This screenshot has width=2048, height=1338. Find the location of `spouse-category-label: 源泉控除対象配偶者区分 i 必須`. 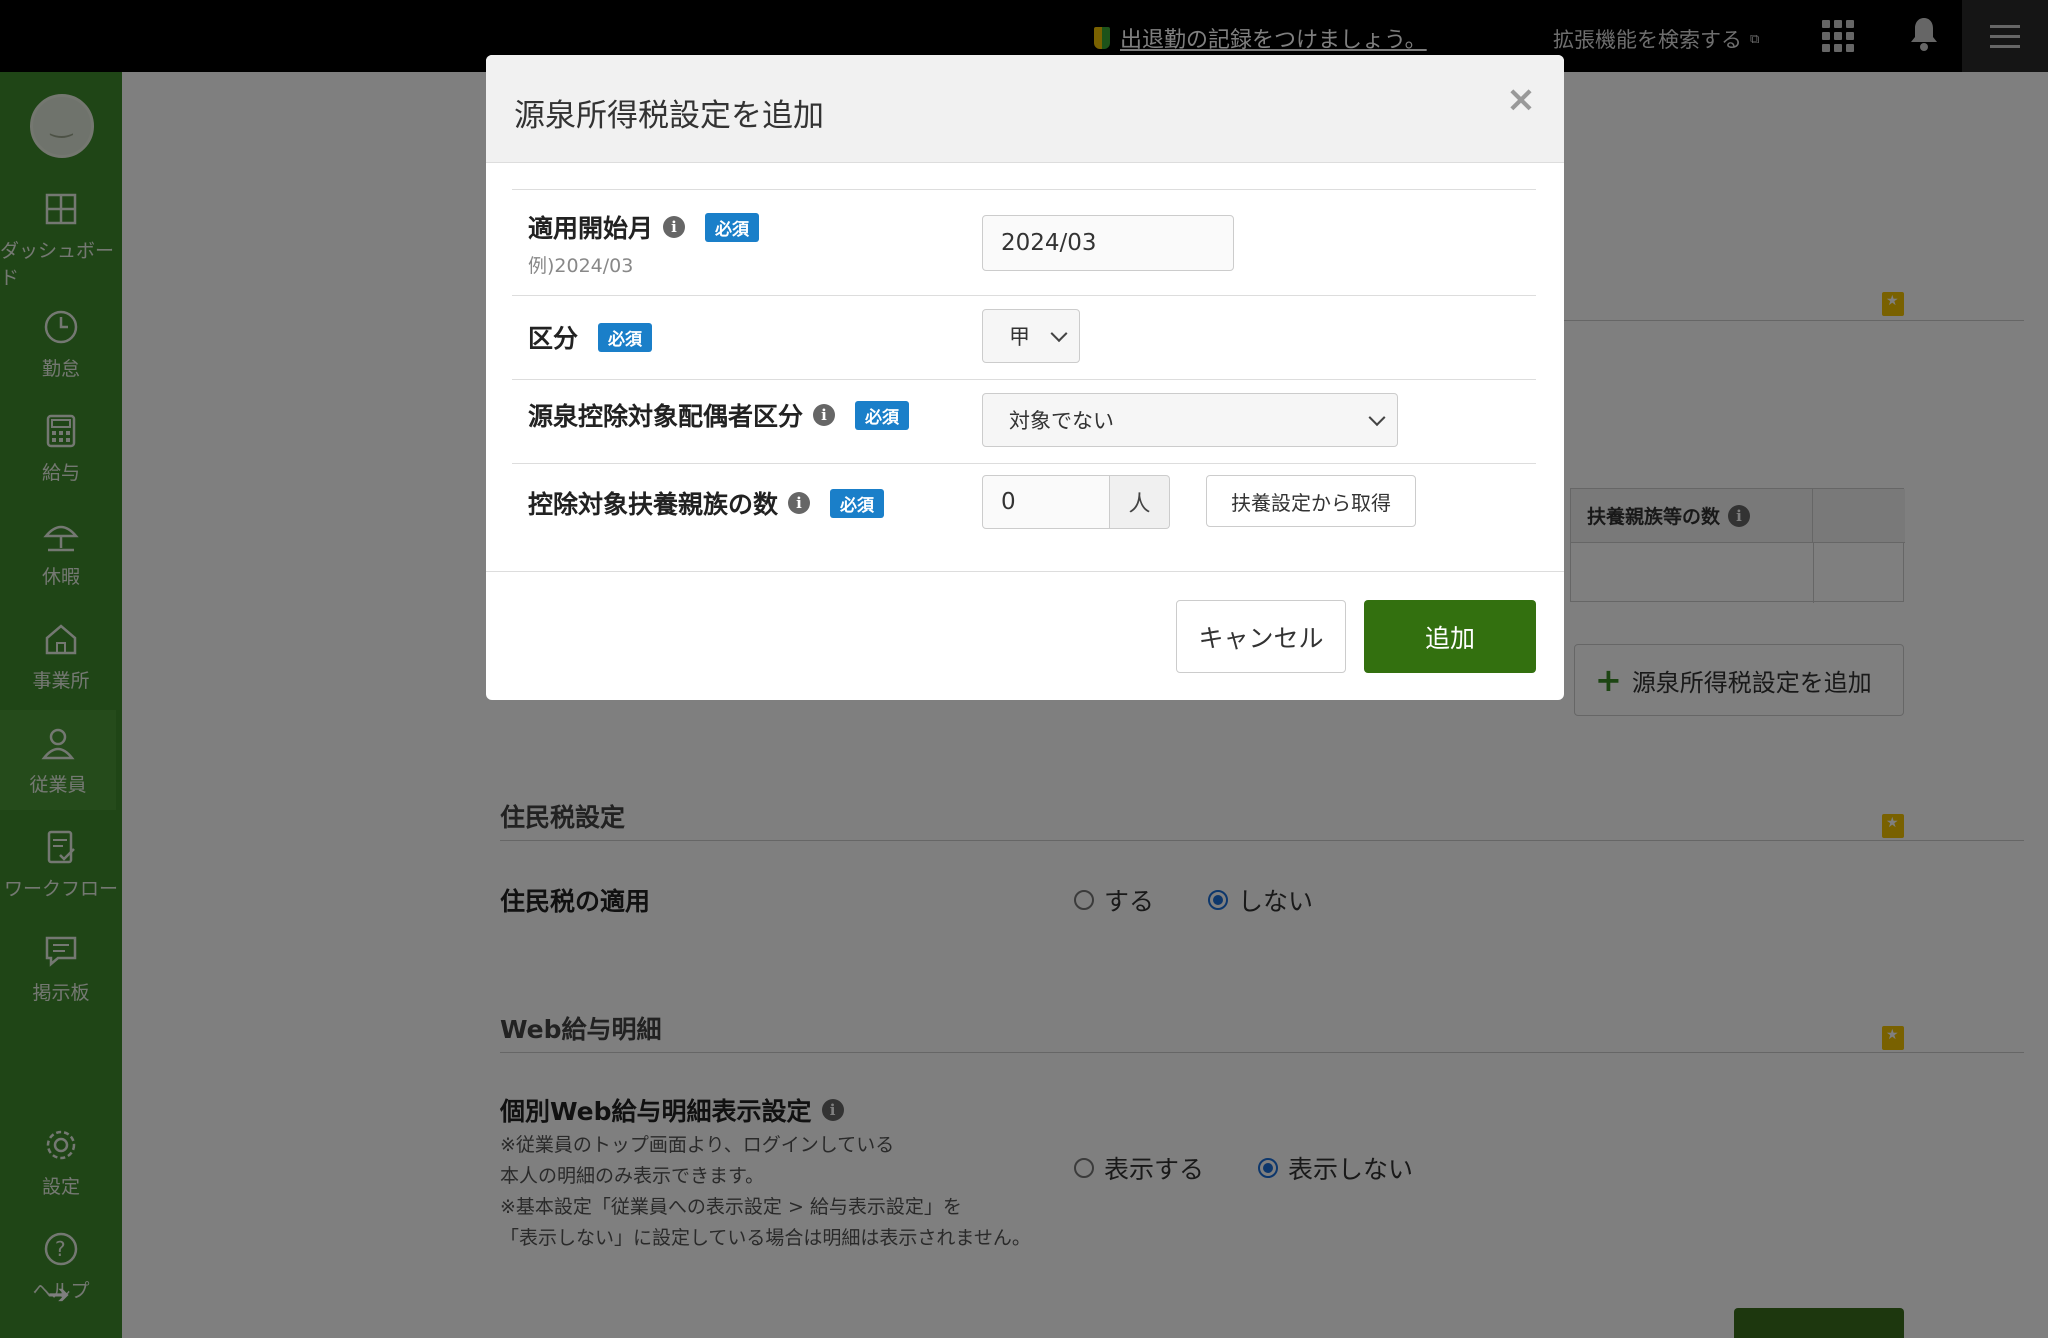

spouse-category-label: 源泉控除対象配偶者区分 i 必須 is located at coordinates (719, 415).